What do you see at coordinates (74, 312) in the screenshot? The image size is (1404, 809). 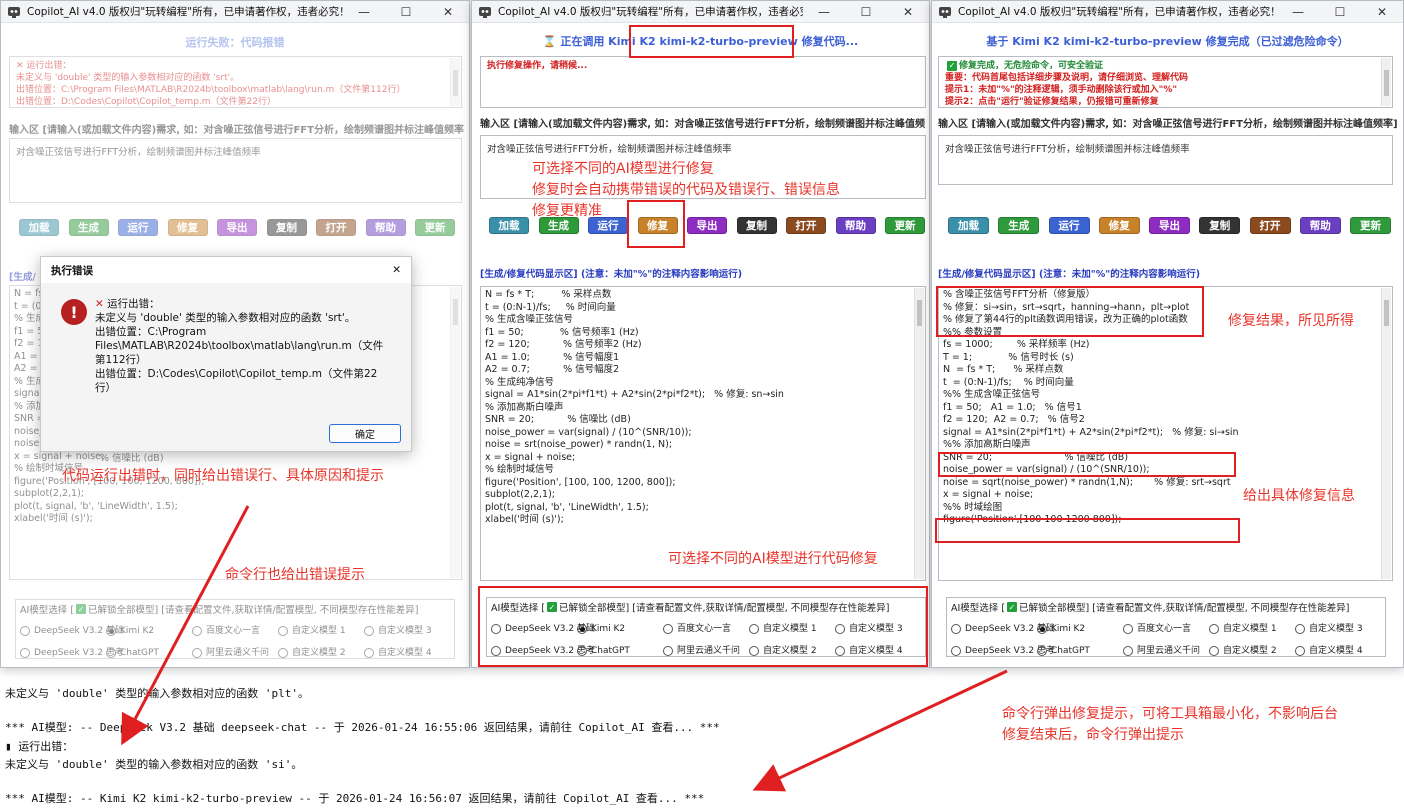 I see `error-icon: !` at bounding box center [74, 312].